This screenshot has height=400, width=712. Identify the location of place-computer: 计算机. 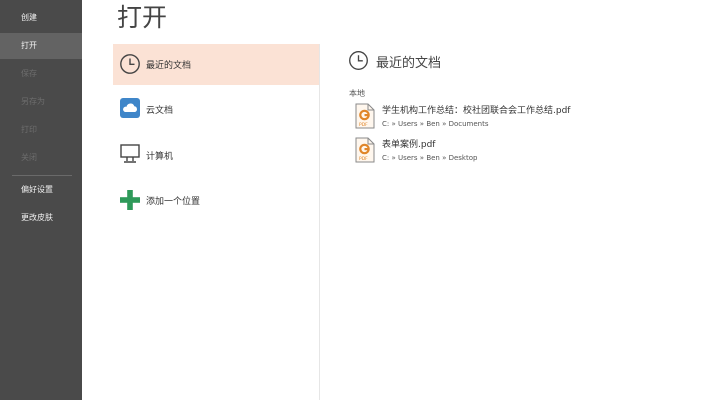
(216, 154).